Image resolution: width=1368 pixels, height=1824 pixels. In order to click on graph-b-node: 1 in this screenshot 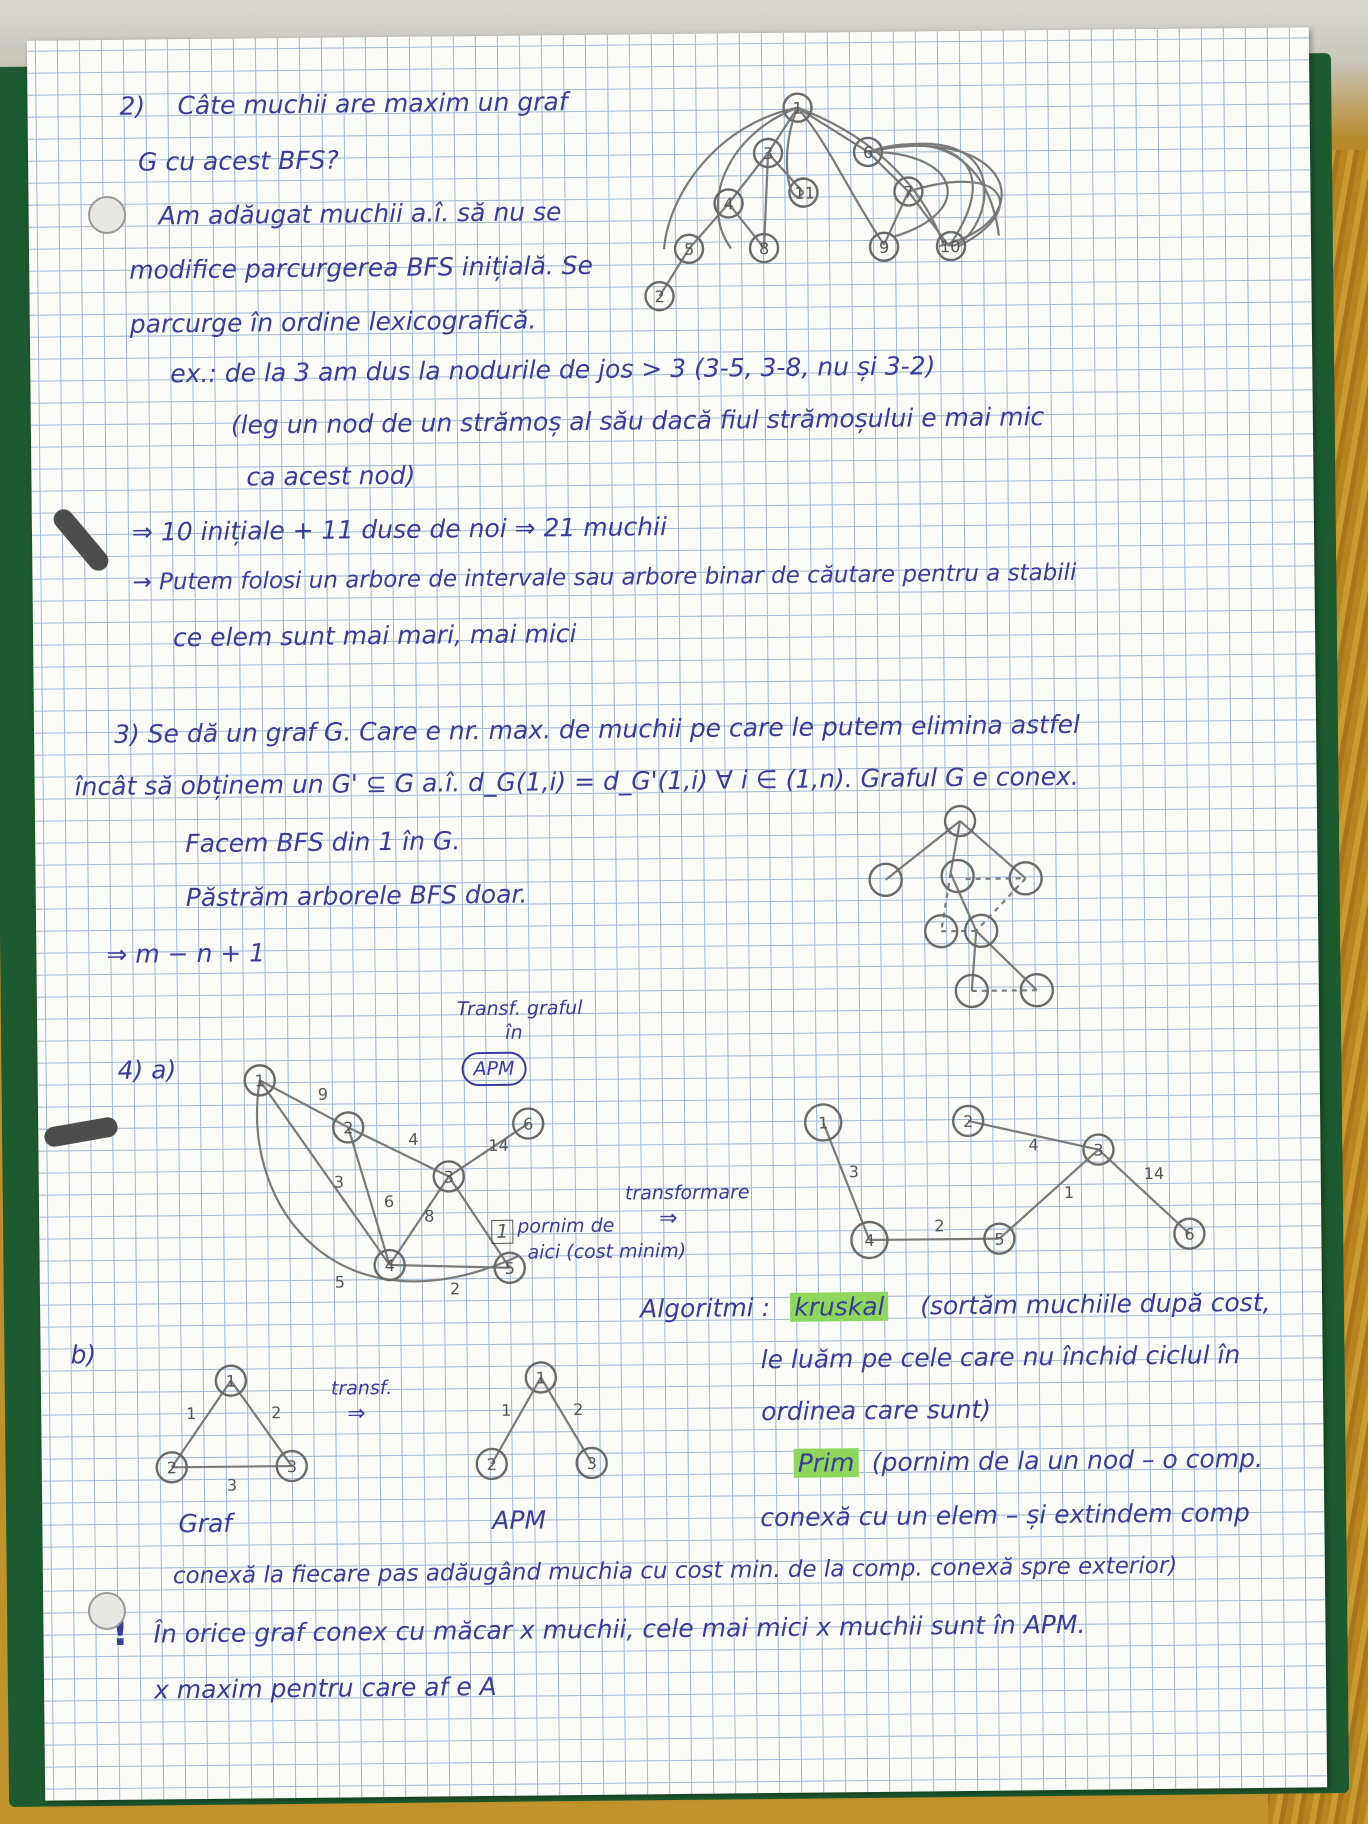, I will do `click(231, 1381)`.